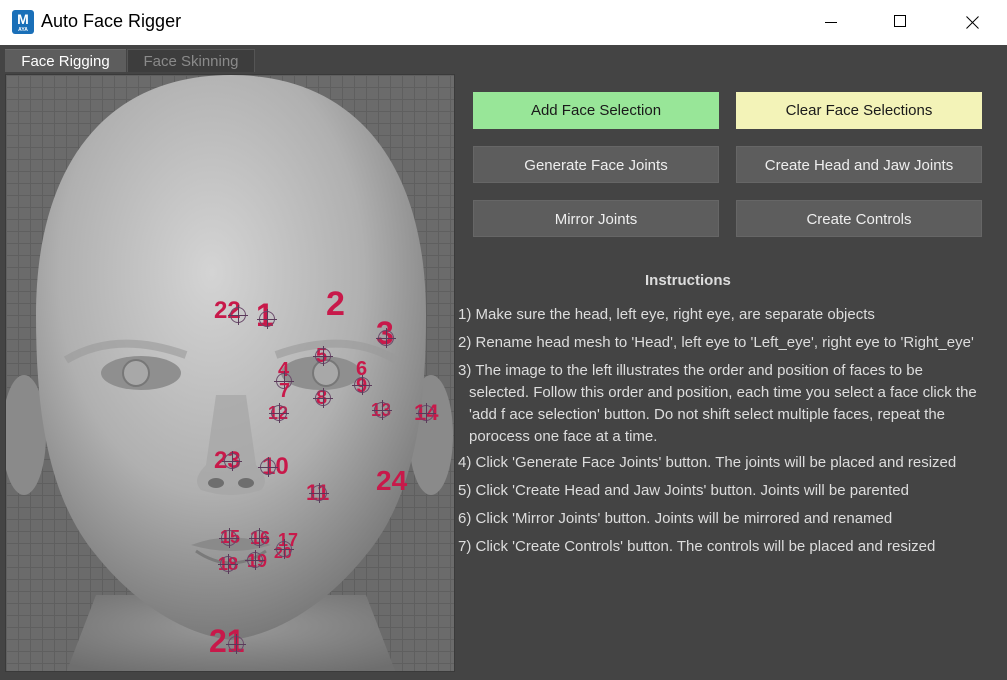 The width and height of the screenshot is (1007, 680). What do you see at coordinates (335, 304) in the screenshot?
I see `face-marker-2: 2` at bounding box center [335, 304].